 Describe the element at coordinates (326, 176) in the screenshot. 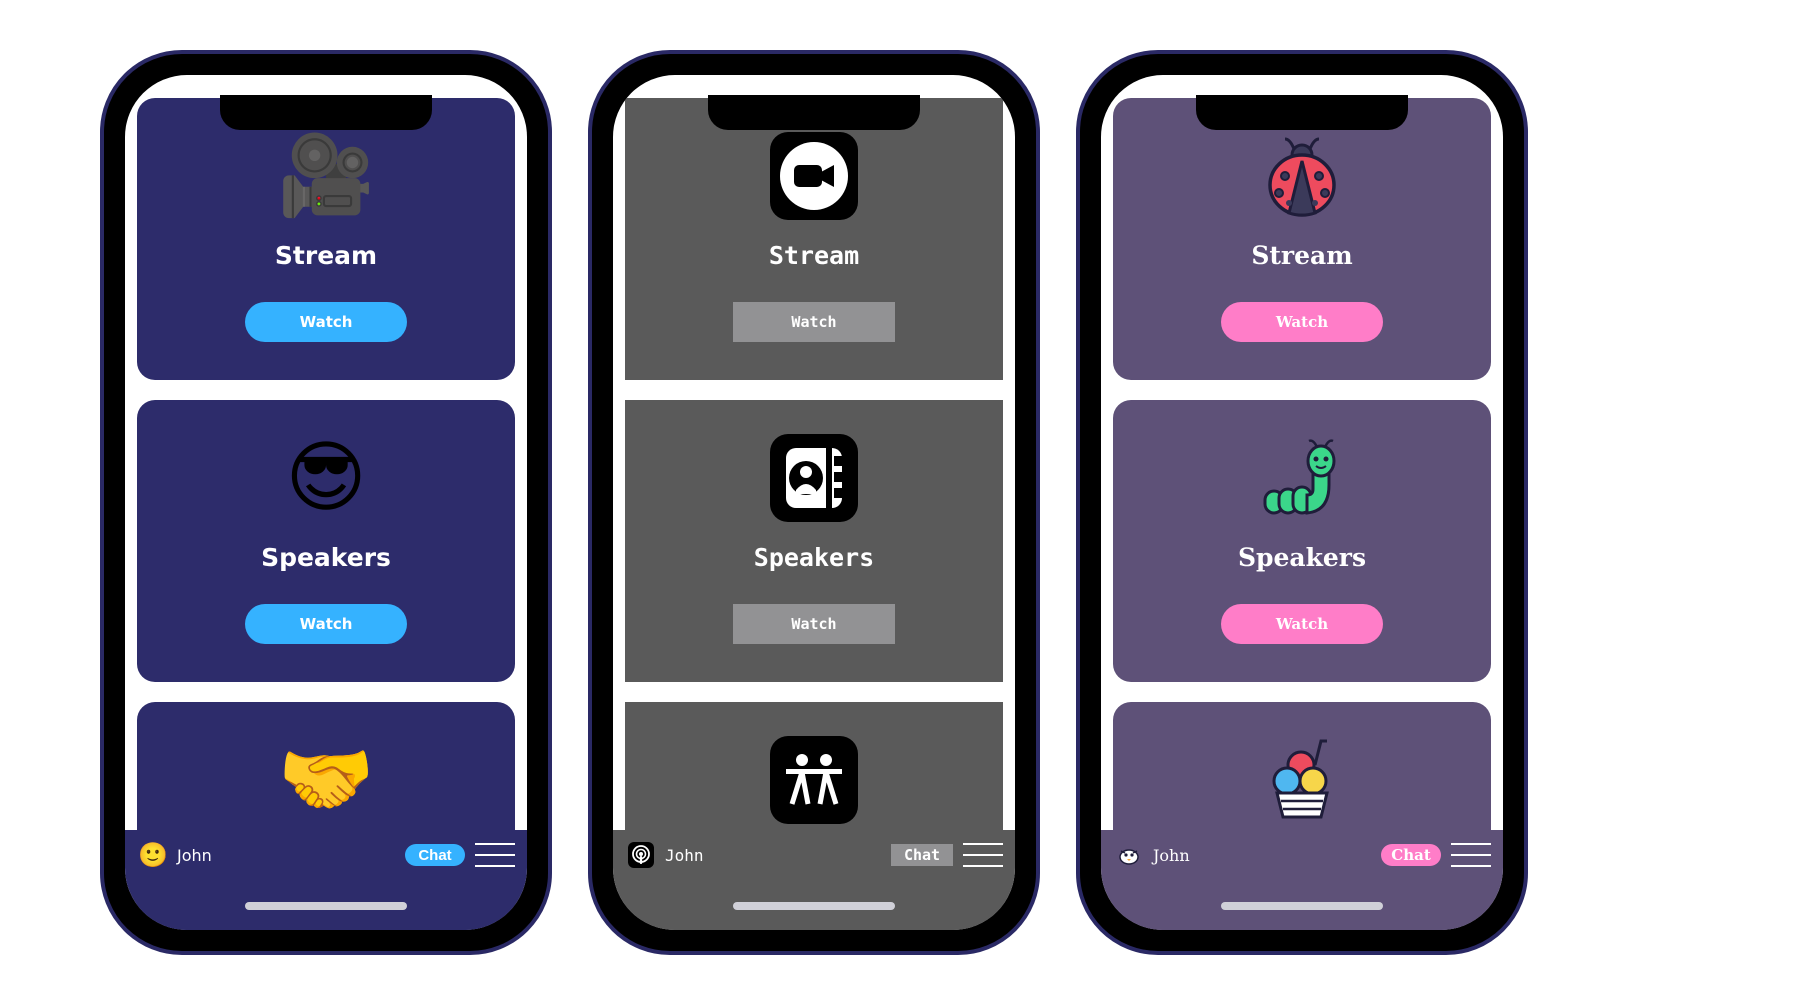

I see `movie-camera-icon: 🎥` at that location.